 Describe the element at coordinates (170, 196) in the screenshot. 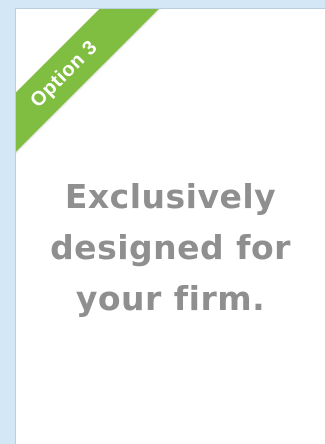

I see `tagline-line-1: Exclusively` at that location.